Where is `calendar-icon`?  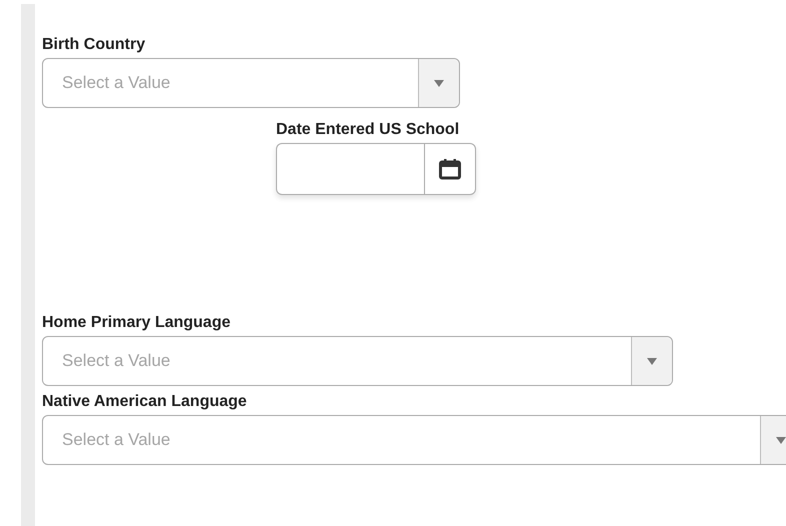
calendar-icon is located at coordinates (450, 169).